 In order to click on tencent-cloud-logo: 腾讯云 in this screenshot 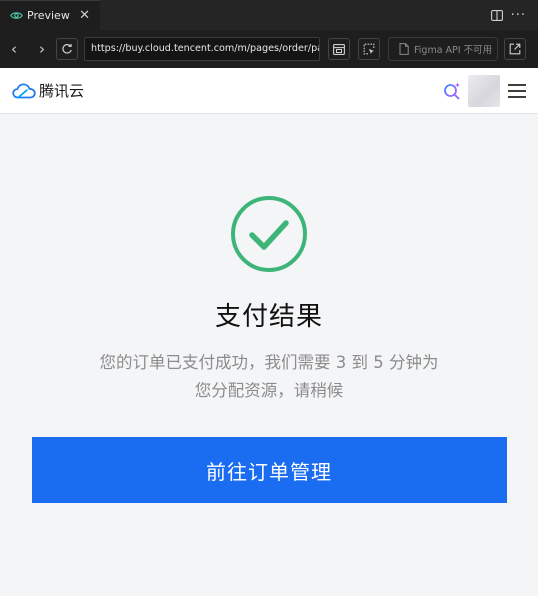, I will do `click(48, 90)`.